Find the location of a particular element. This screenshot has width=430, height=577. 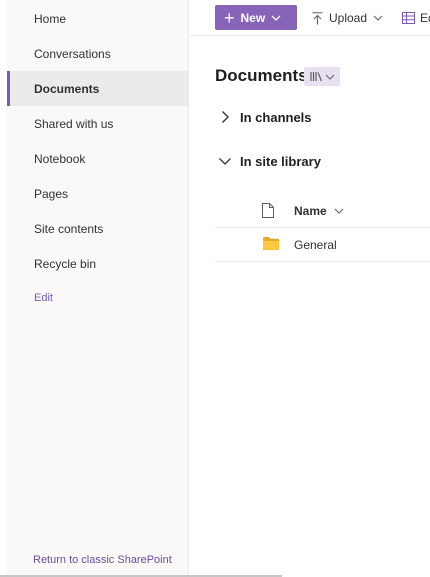

nav-item-label: Site contents is located at coordinates (69, 228).